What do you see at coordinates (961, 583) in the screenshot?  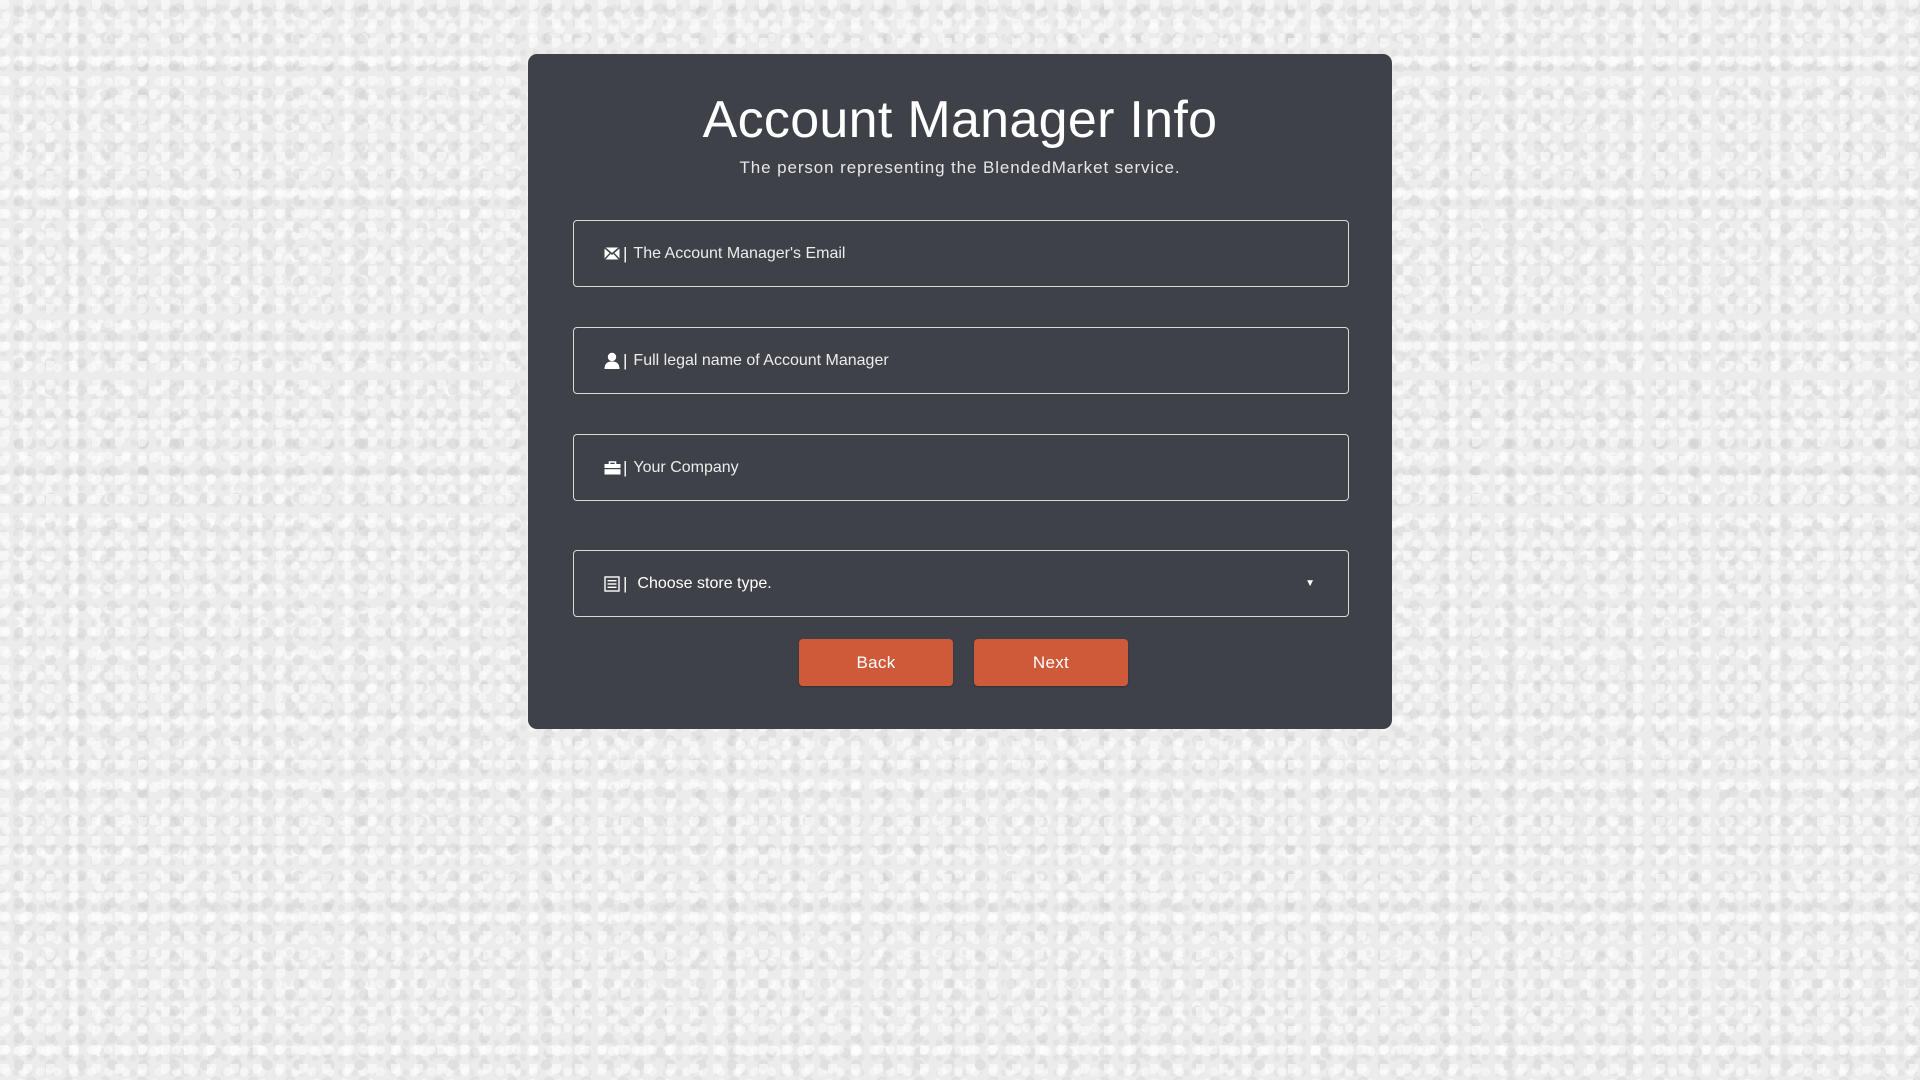 I see `store-type-select: | Choose store type. ▼` at bounding box center [961, 583].